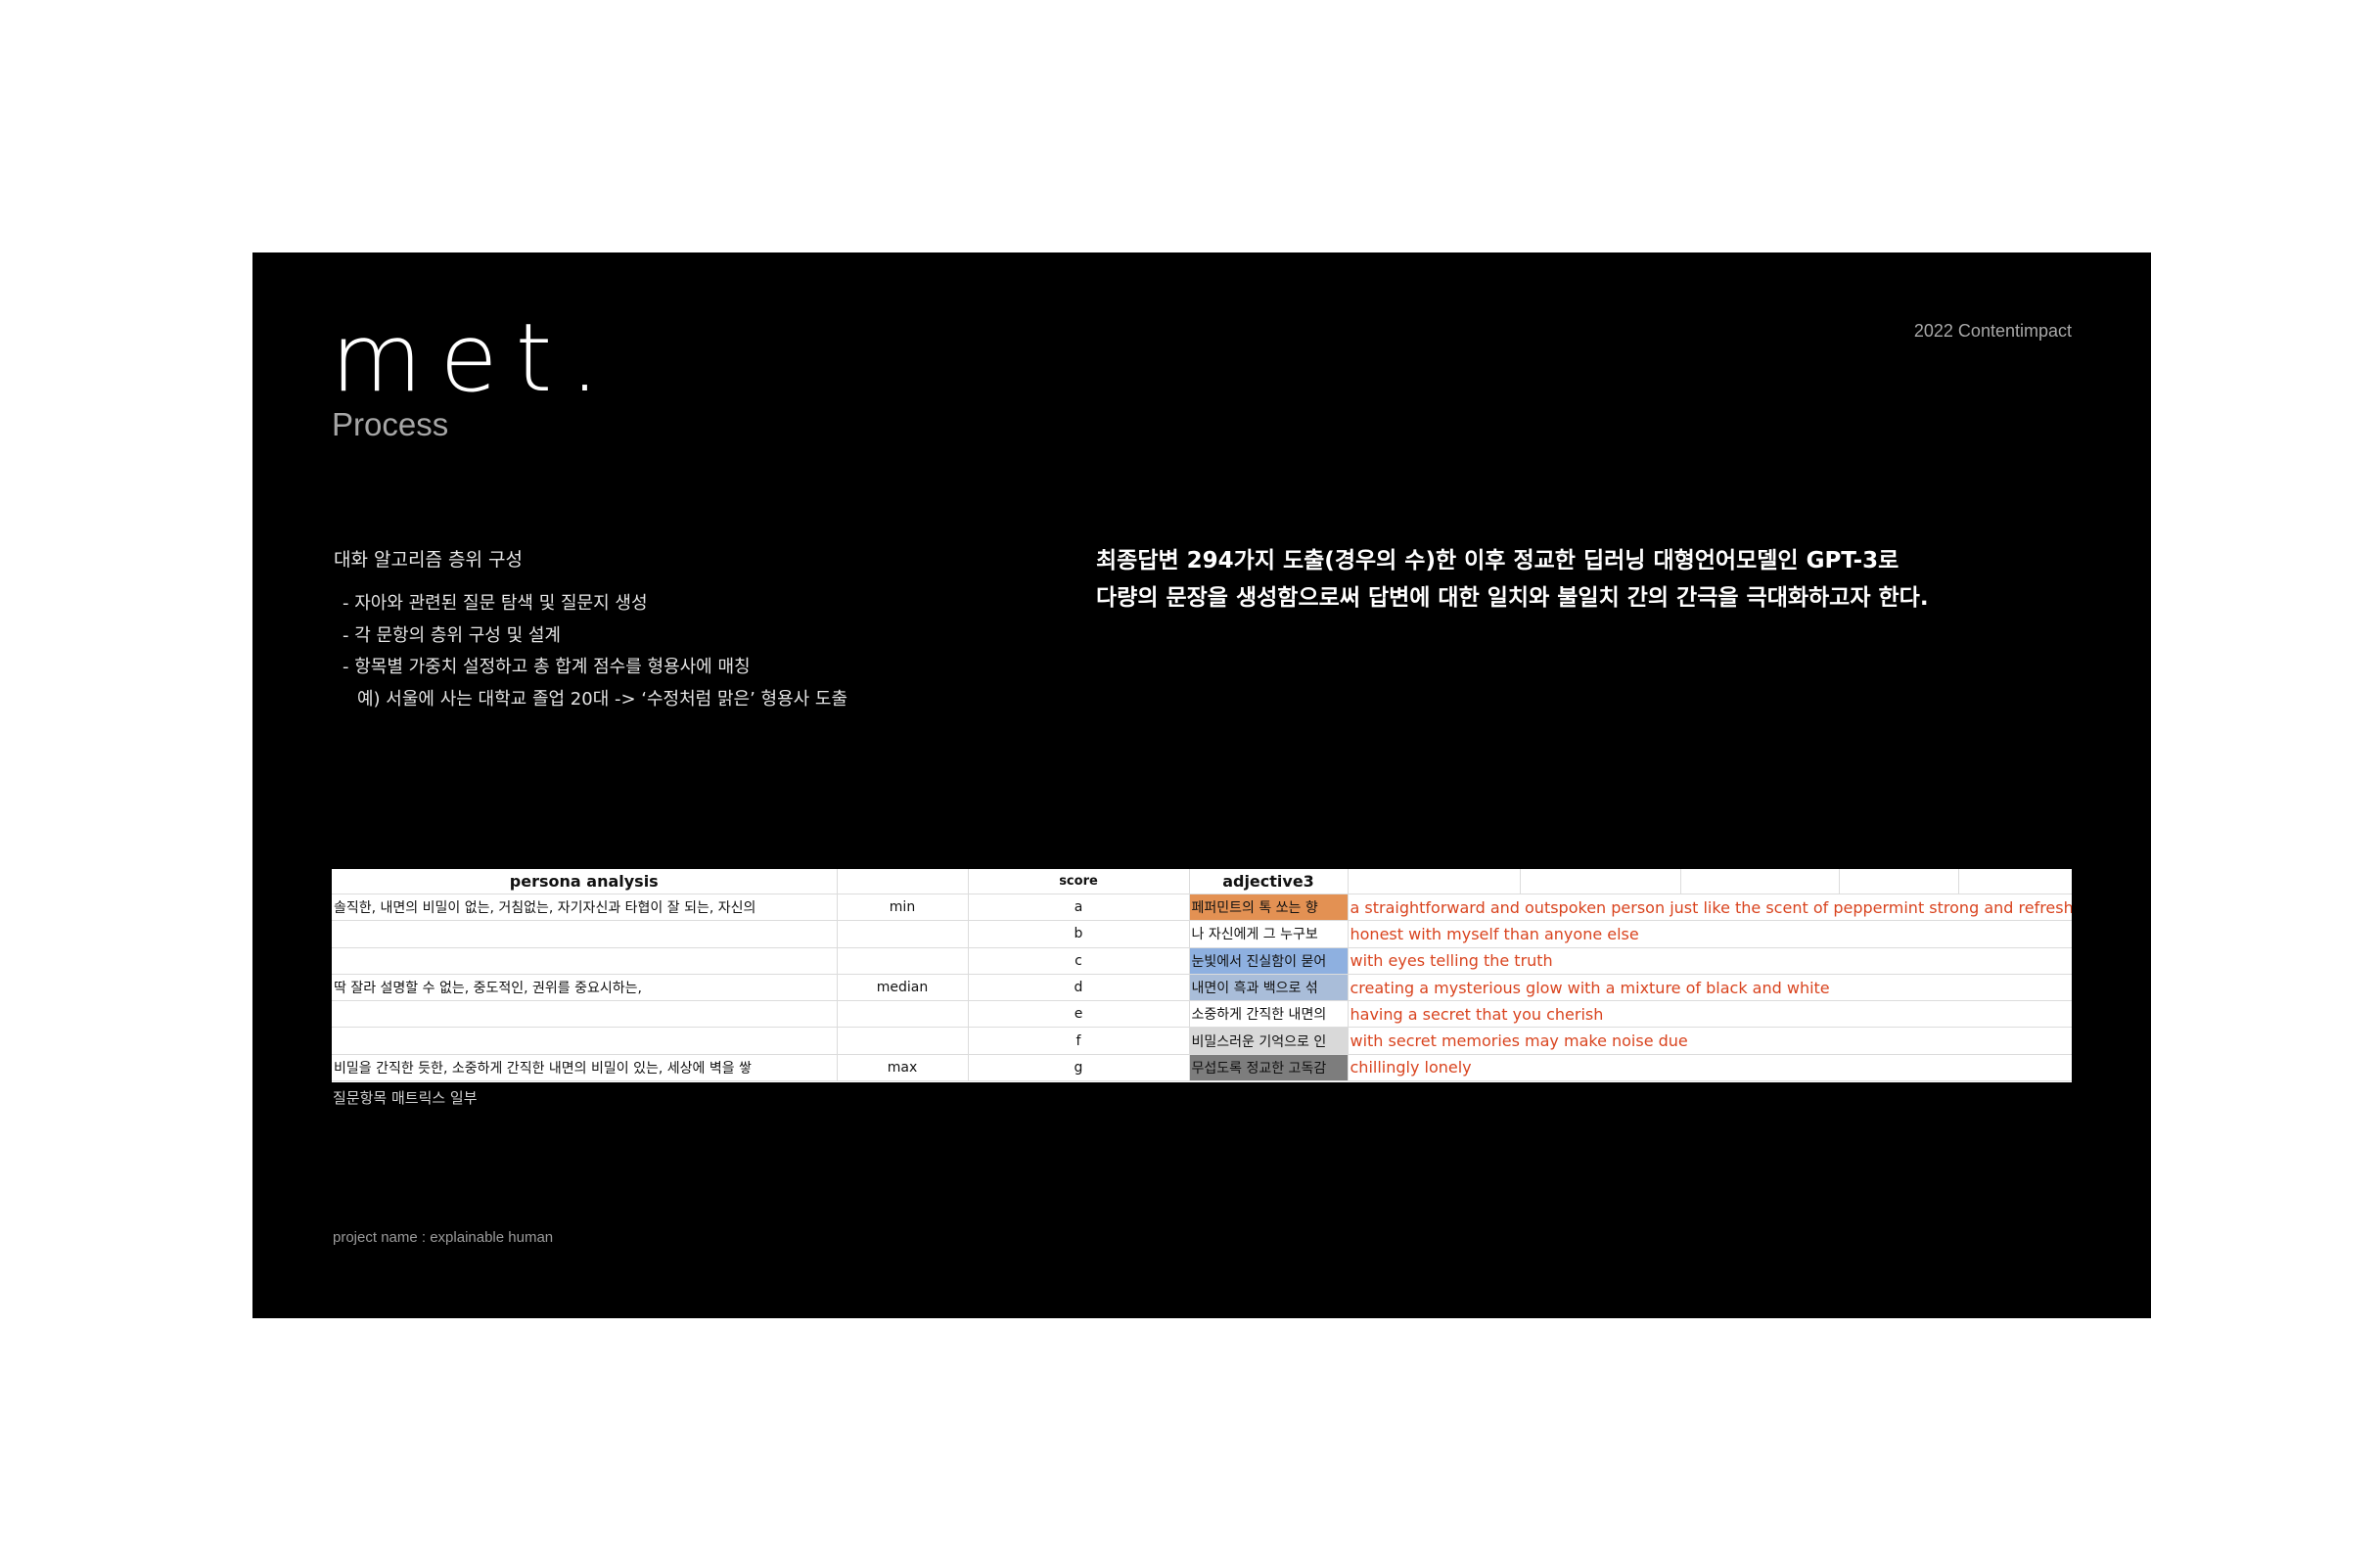  Describe the element at coordinates (585, 988) in the screenshot. I see `persona-cell: 딱 잘라 설명할 수 없는, 중도적인, 권위를 중요시하는,` at that location.